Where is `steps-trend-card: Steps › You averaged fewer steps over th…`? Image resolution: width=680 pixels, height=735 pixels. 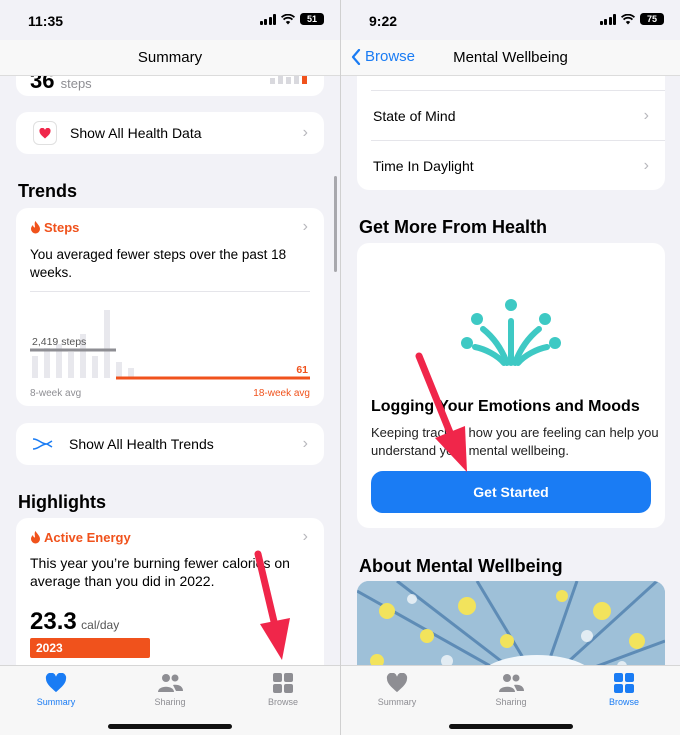 steps-trend-card: Steps › You averaged fewer steps over th… is located at coordinates (170, 307).